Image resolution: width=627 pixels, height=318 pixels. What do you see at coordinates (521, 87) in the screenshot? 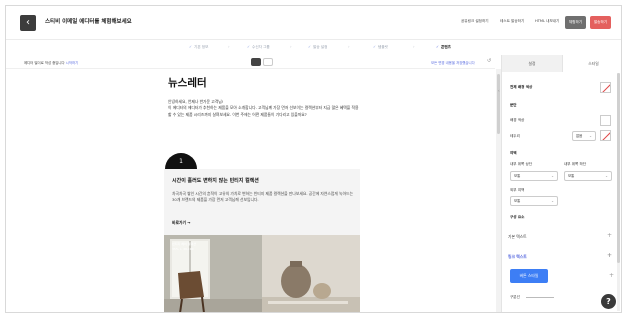
I see `bg-color-label: 전체 배경 색상` at bounding box center [521, 87].